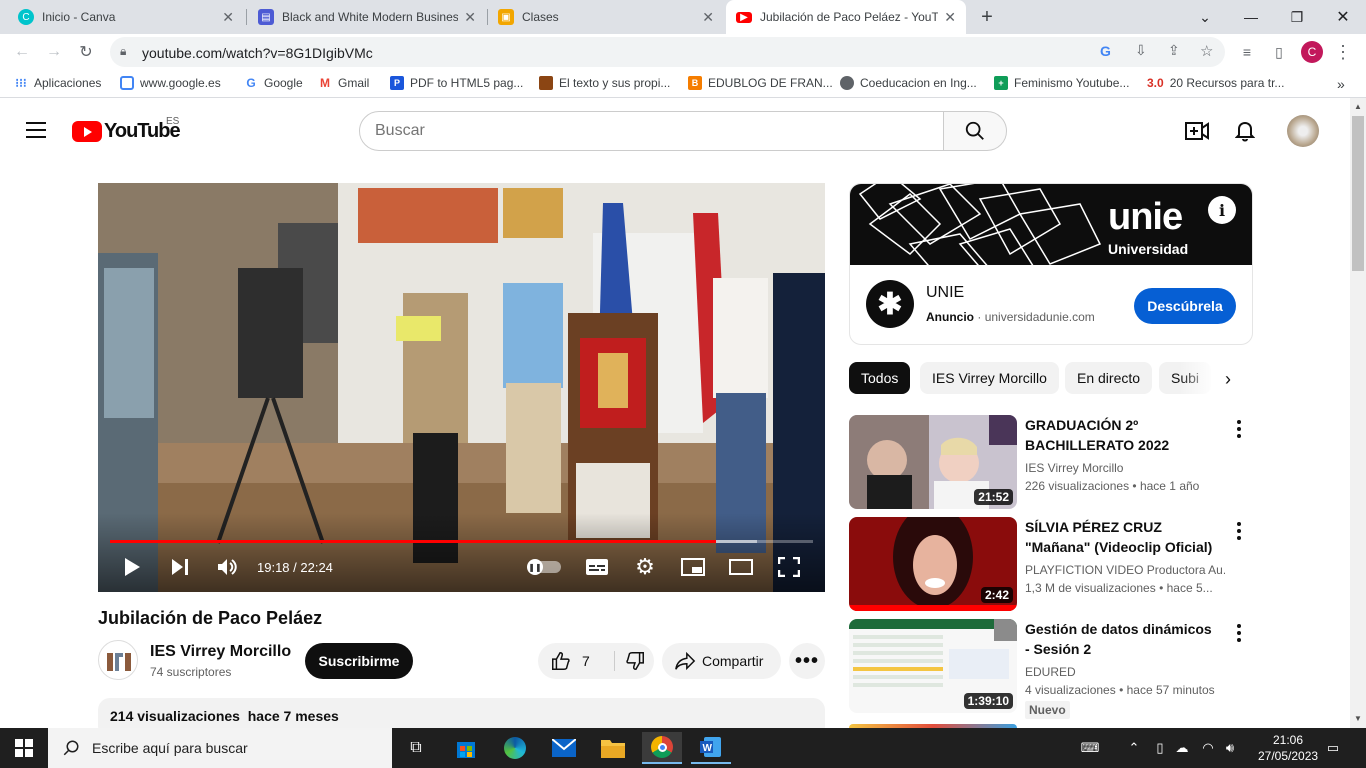 Image resolution: width=1366 pixels, height=768 pixels. What do you see at coordinates (1303, 131) in the screenshot?
I see `account-avatar` at bounding box center [1303, 131].